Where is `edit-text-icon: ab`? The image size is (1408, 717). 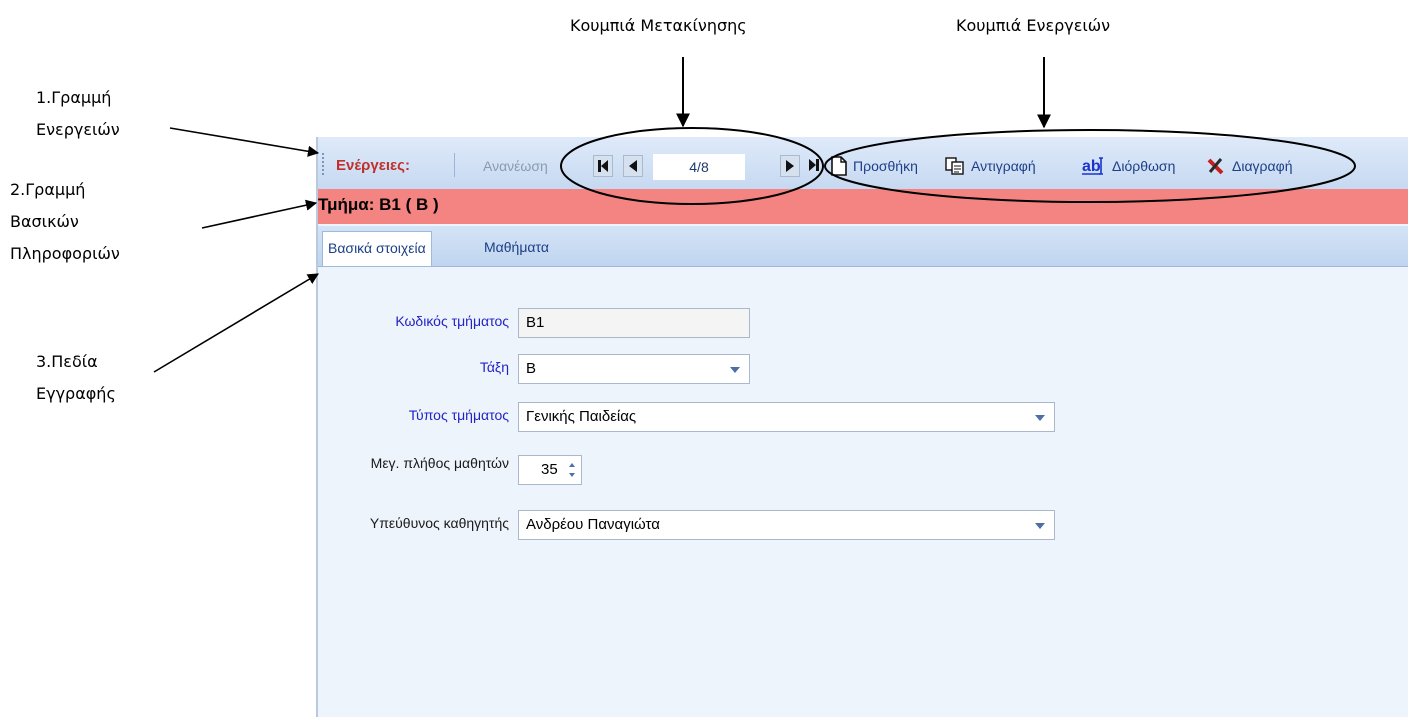
edit-text-icon: ab is located at coordinates (1092, 166).